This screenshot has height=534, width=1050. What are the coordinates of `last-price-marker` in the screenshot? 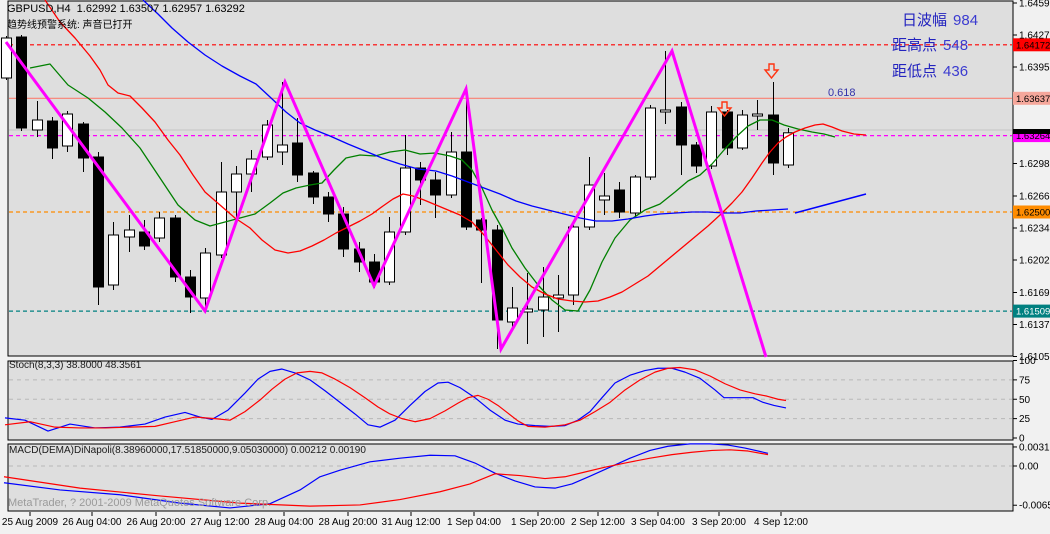 It's located at (1031, 131).